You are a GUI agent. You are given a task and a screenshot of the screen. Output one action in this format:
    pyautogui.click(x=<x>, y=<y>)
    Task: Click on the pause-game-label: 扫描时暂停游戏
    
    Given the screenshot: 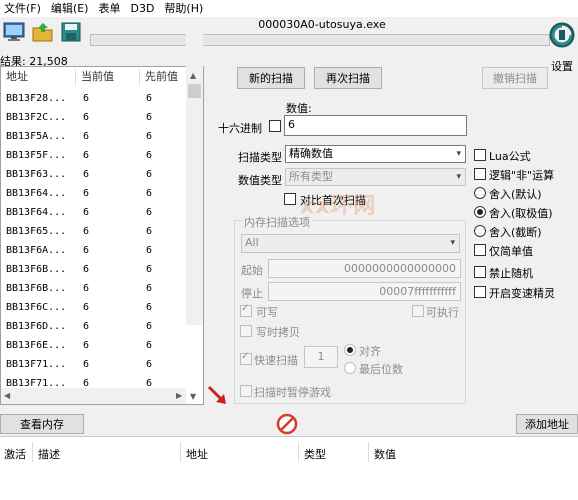 What is the action you would take?
    pyautogui.click(x=292, y=392)
    